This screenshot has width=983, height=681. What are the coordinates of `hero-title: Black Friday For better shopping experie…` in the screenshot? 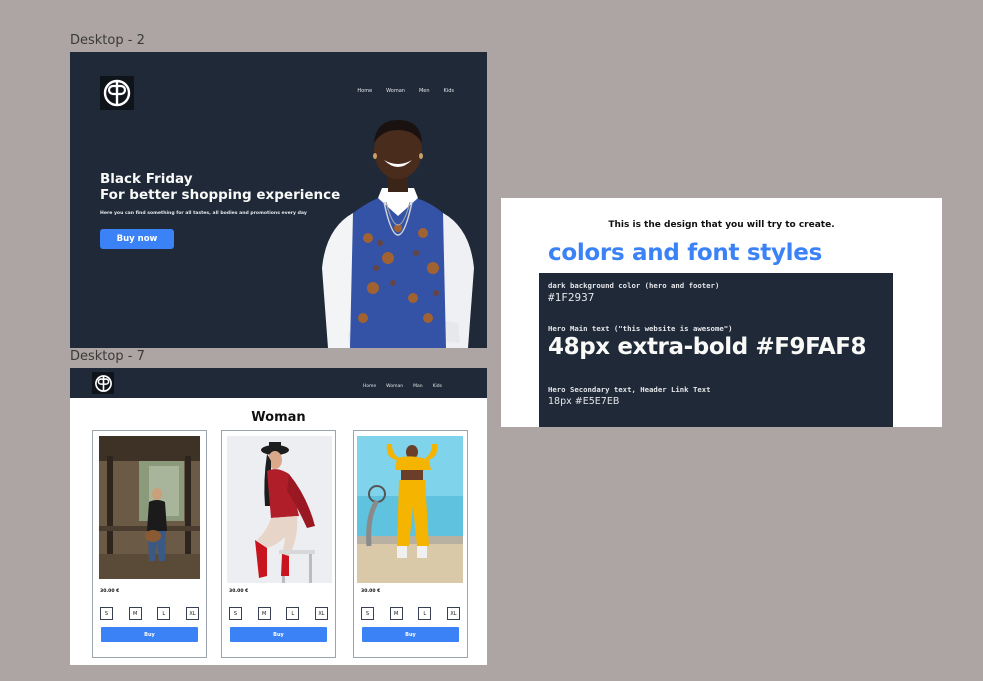 It's located at (220, 187).